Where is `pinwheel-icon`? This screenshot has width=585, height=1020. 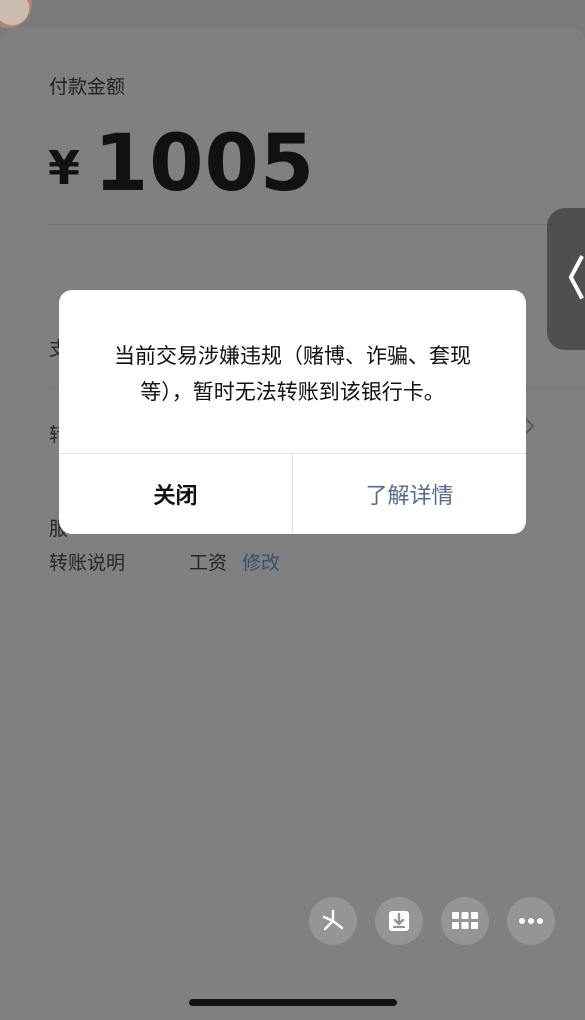 pinwheel-icon is located at coordinates (333, 920).